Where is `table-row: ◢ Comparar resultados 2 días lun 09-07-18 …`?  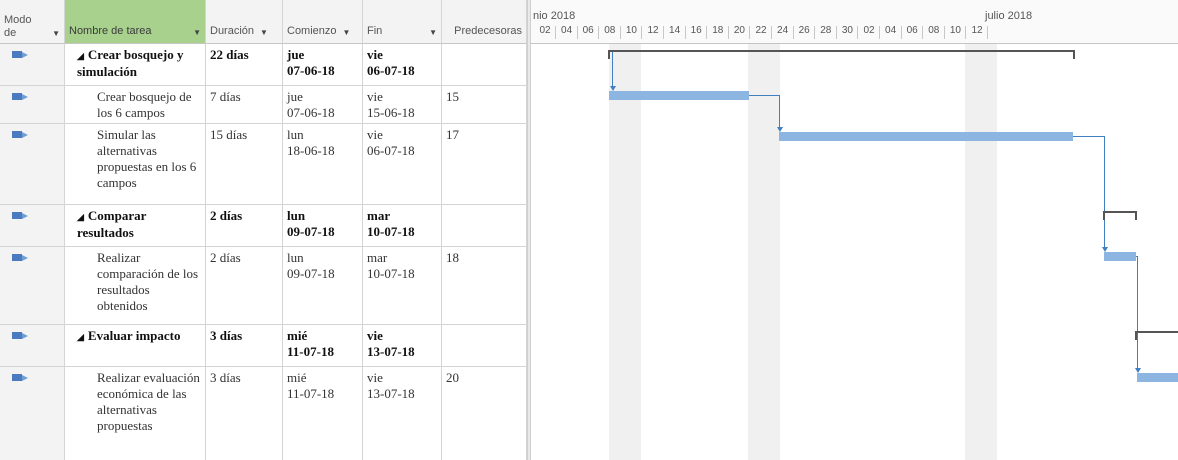
table-row: ◢ Comparar resultados 2 días lun 09-07-18 … is located at coordinates (263, 226).